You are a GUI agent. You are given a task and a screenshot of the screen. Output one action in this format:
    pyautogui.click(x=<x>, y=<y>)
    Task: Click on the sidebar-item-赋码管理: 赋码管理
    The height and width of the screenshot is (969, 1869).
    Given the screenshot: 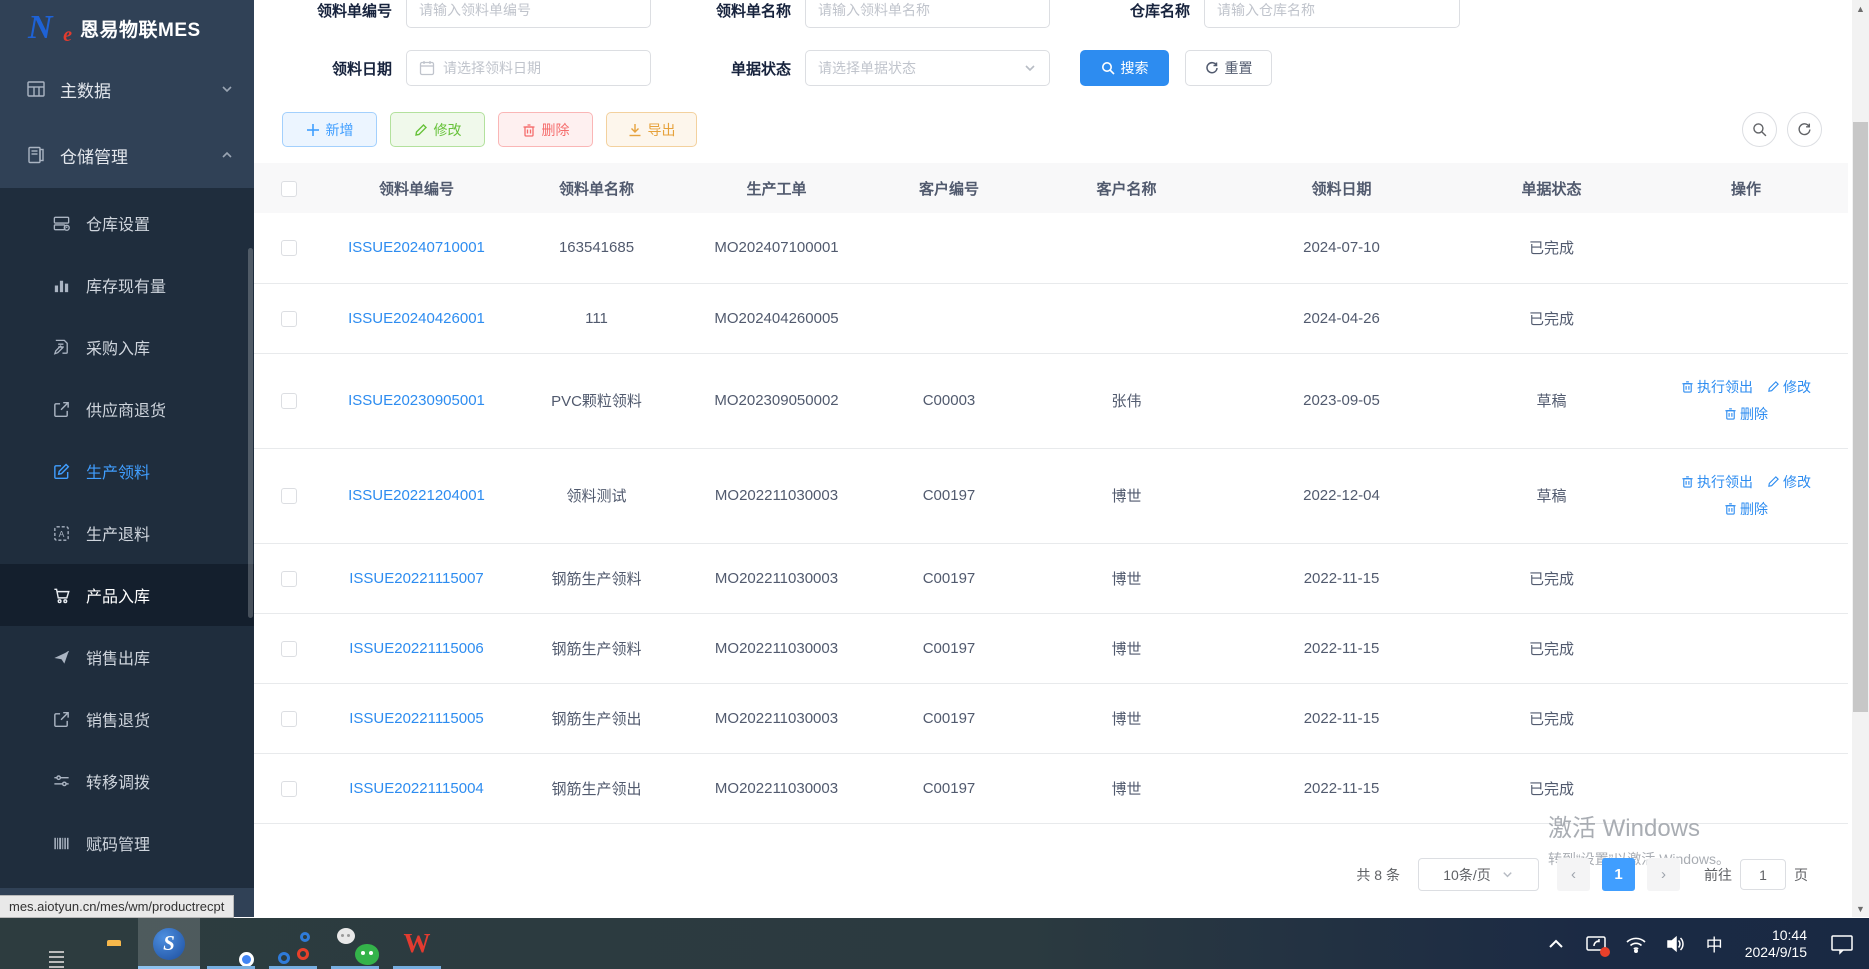 What is the action you would take?
    pyautogui.click(x=127, y=843)
    